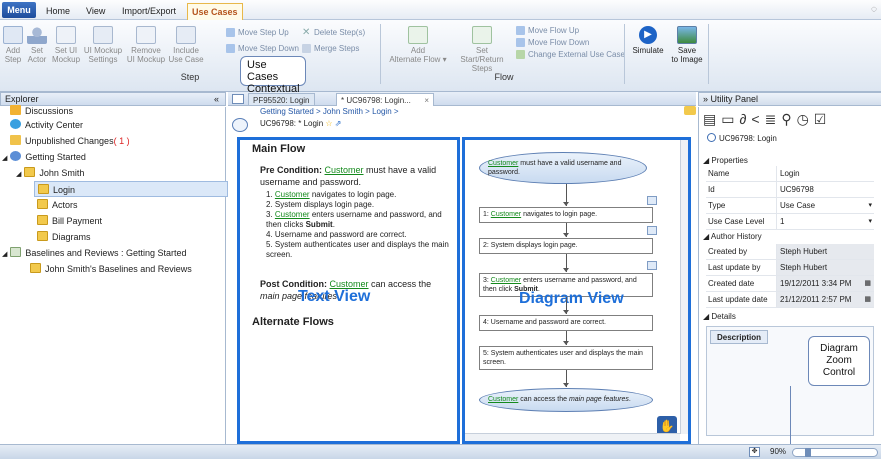  I want to click on set-ui-mockup-button: Set UI Mockup, so click(66, 45).